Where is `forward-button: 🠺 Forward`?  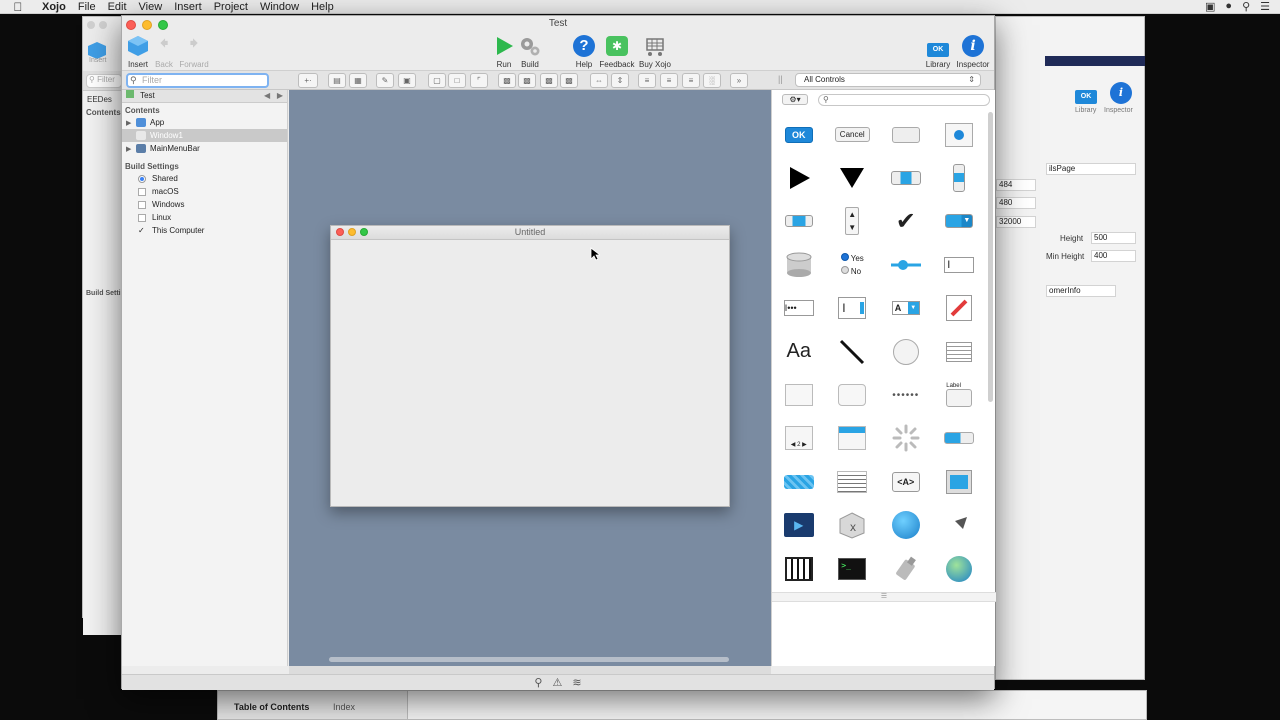
forward-button: 🠺 Forward is located at coordinates (194, 51).